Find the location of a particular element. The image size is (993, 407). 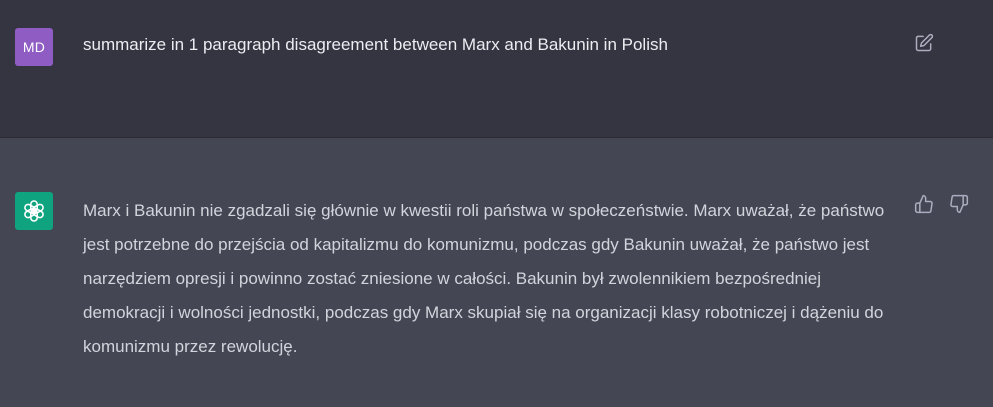

user-avatar: MD is located at coordinates (34, 47).